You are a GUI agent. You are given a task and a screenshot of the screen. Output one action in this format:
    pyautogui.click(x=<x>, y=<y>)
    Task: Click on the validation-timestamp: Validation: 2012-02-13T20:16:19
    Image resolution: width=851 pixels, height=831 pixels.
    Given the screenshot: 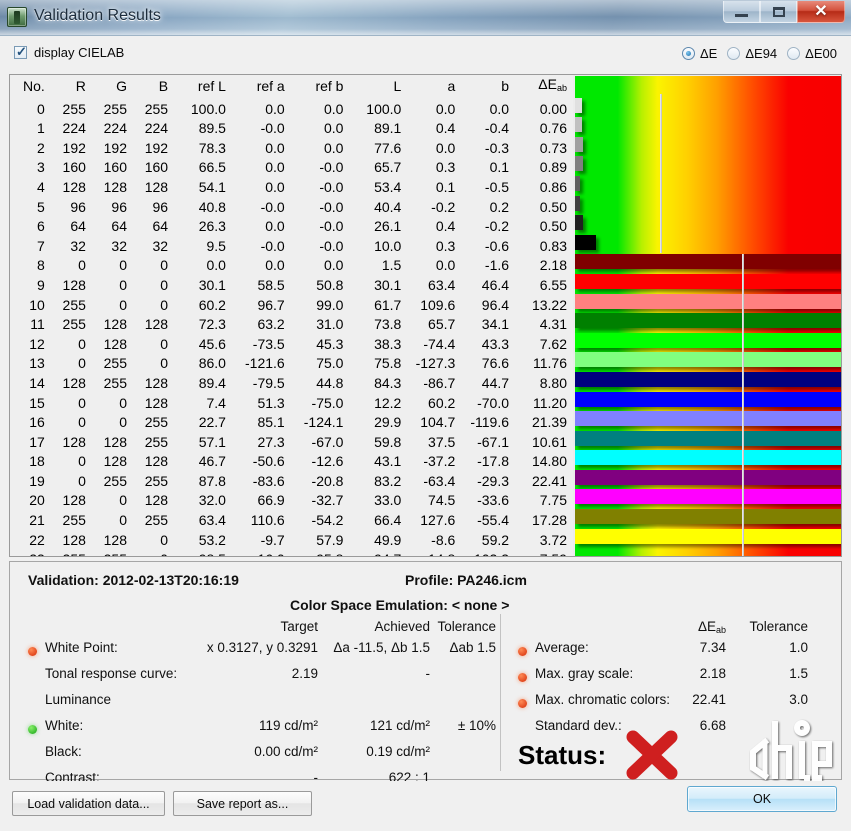 What is the action you would take?
    pyautogui.click(x=133, y=580)
    